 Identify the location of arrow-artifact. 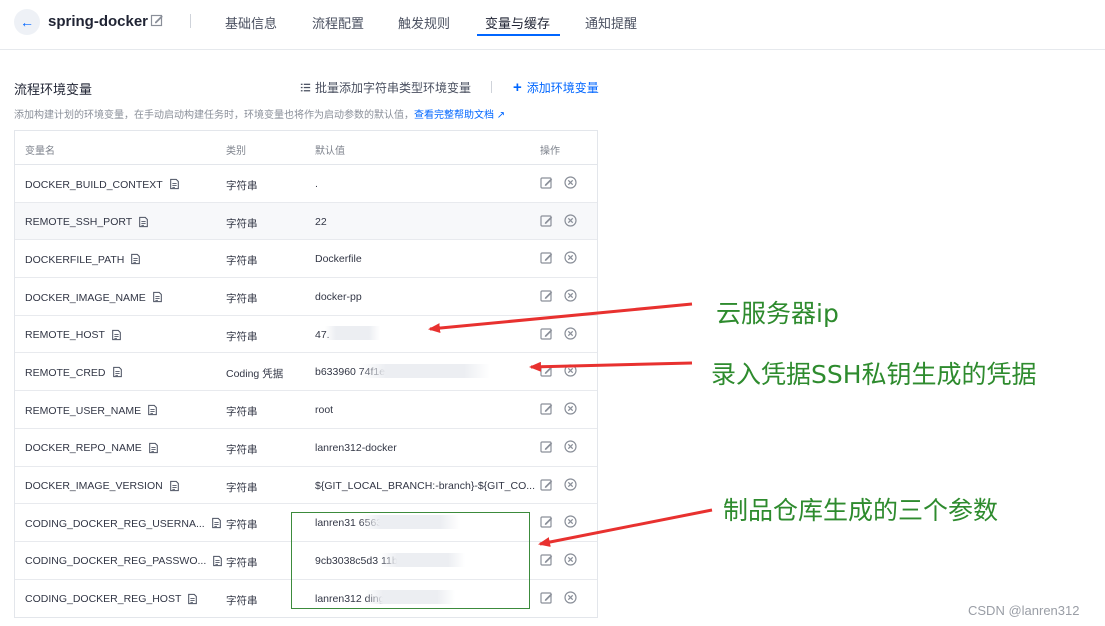
(625, 527).